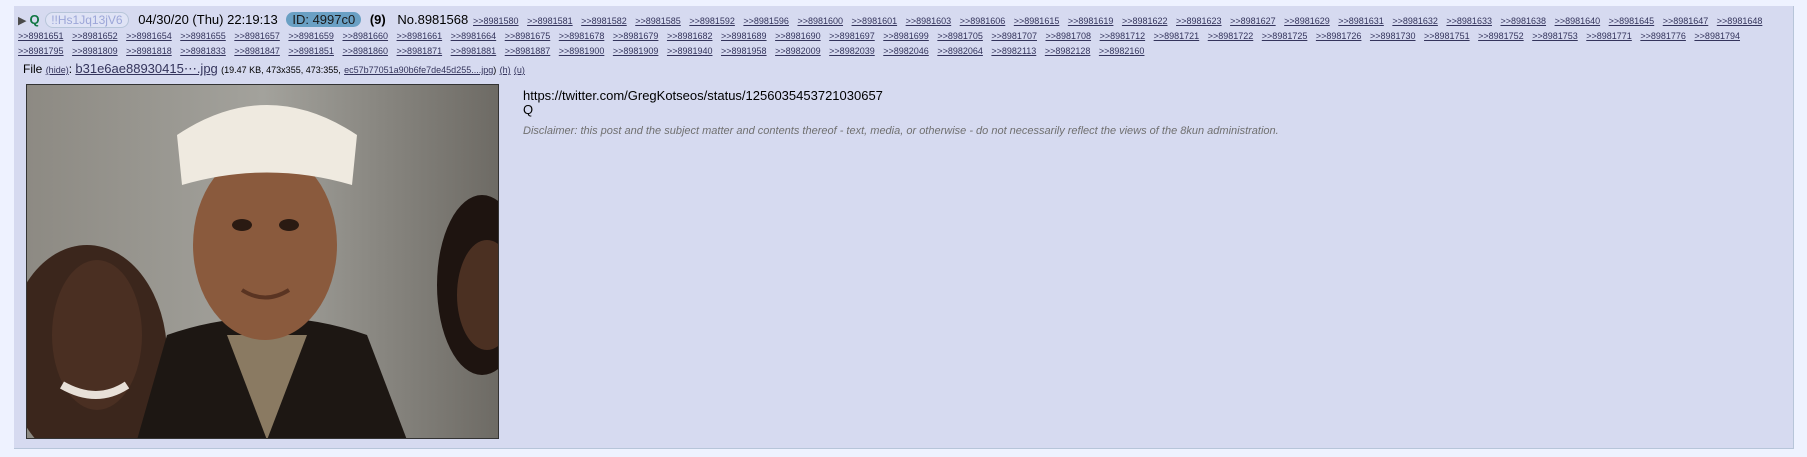  I want to click on reply-link: >>8981707, so click(1014, 36).